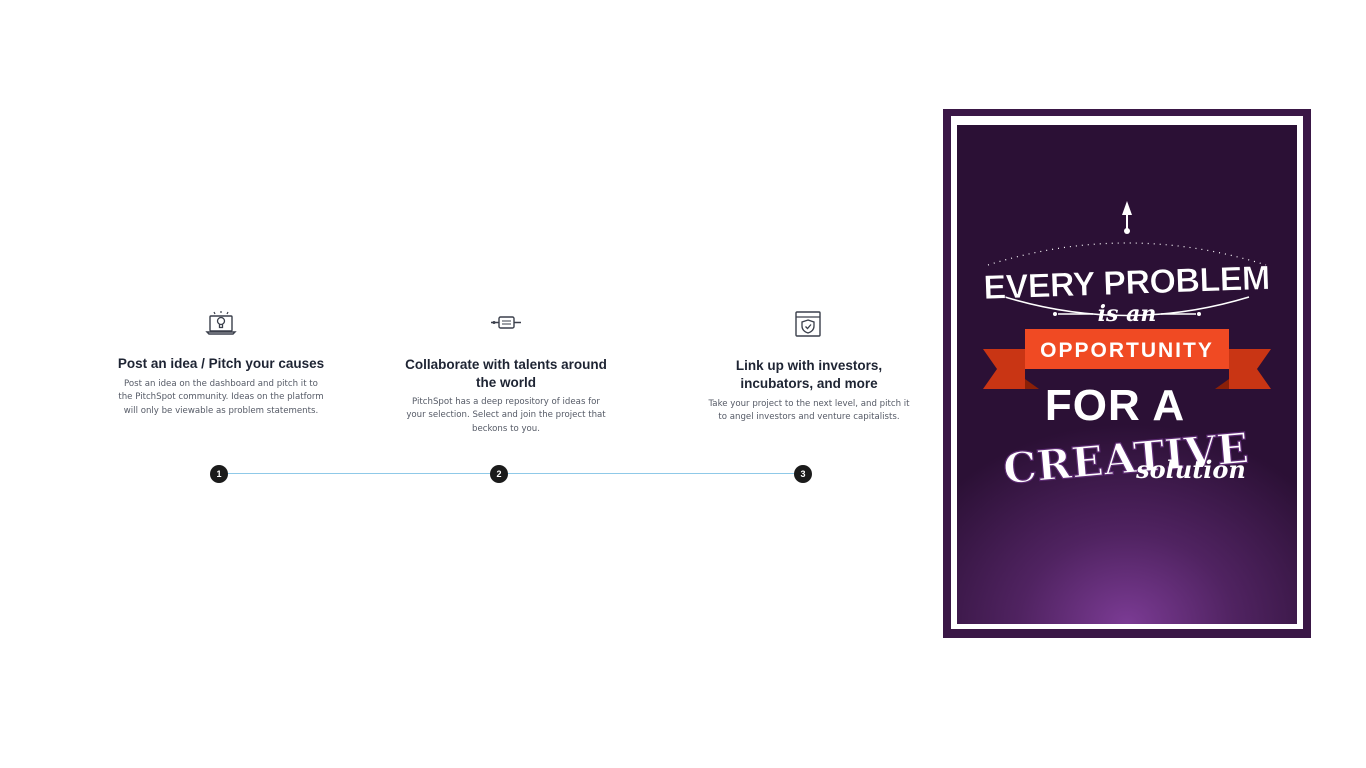 The width and height of the screenshot is (1366, 768). I want to click on step-2-title-line: Collaborate with talents around, so click(506, 364).